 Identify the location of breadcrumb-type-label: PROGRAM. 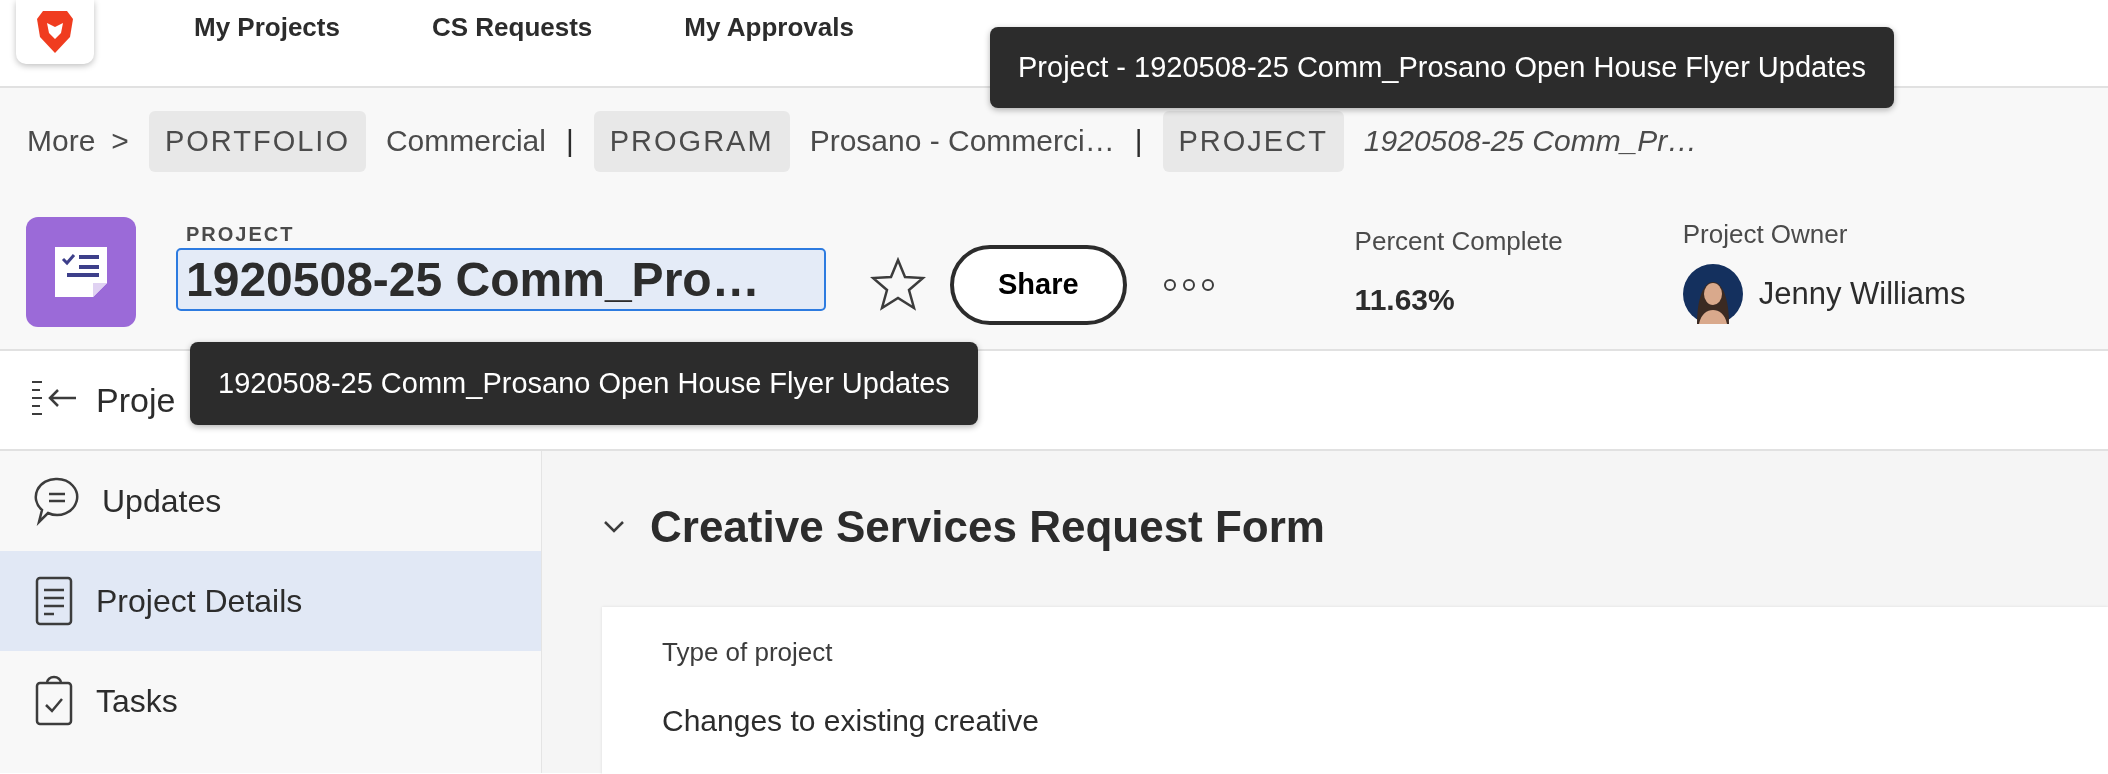
(691, 141).